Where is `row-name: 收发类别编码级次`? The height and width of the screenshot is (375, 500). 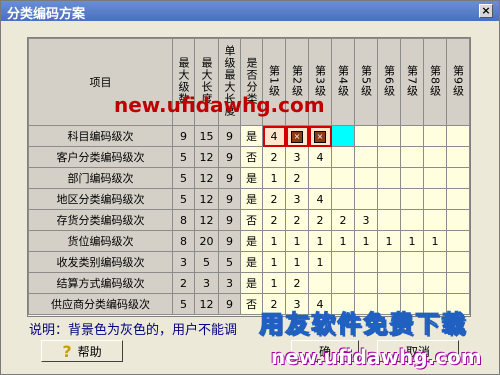 row-name: 收发类别编码级次 is located at coordinates (100, 262).